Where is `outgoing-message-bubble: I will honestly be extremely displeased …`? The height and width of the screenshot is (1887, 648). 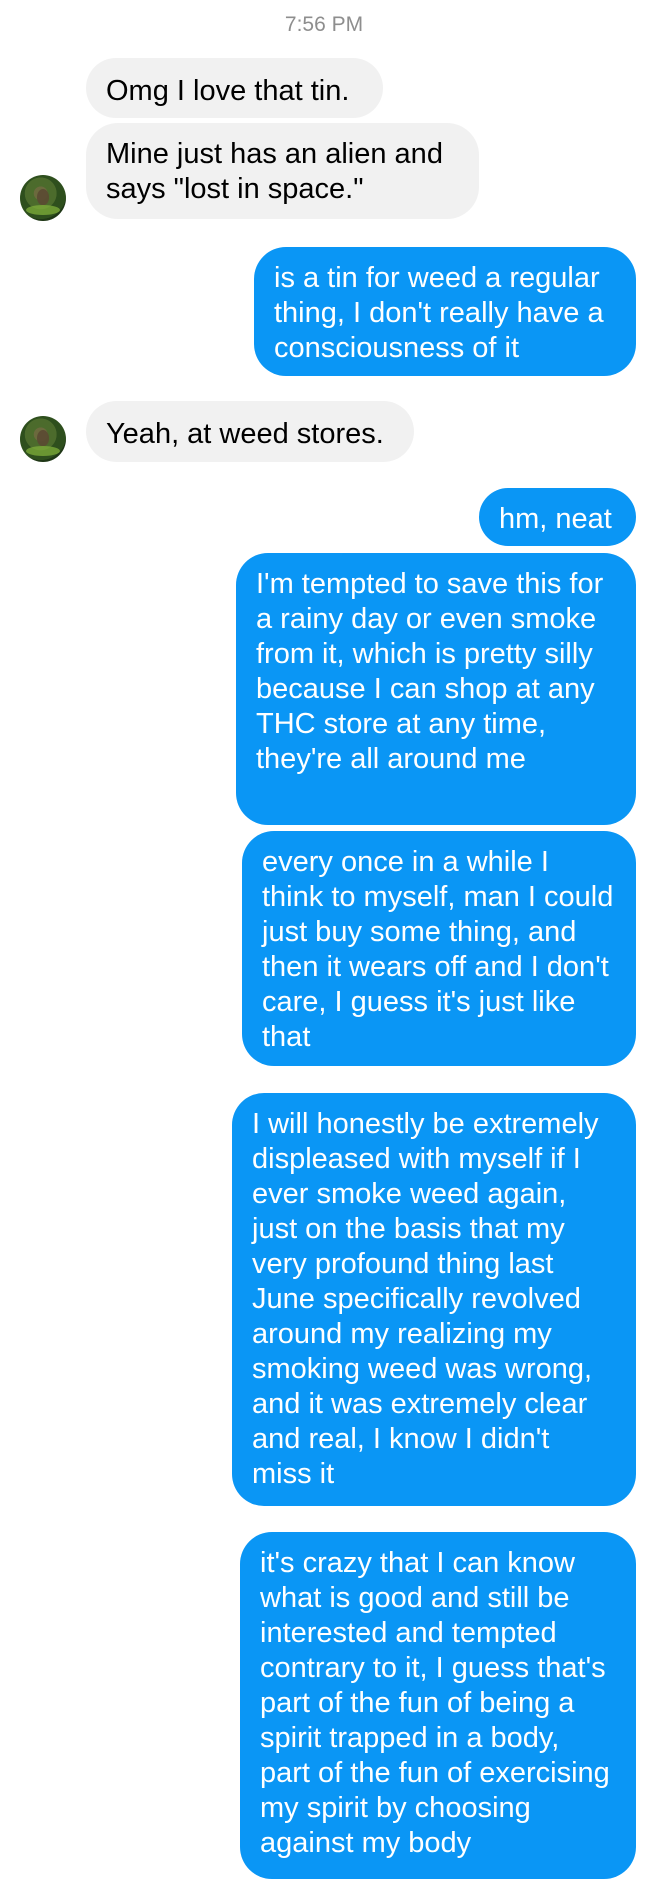
outgoing-message-bubble: I will honestly be extremely displeased … is located at coordinates (434, 1299).